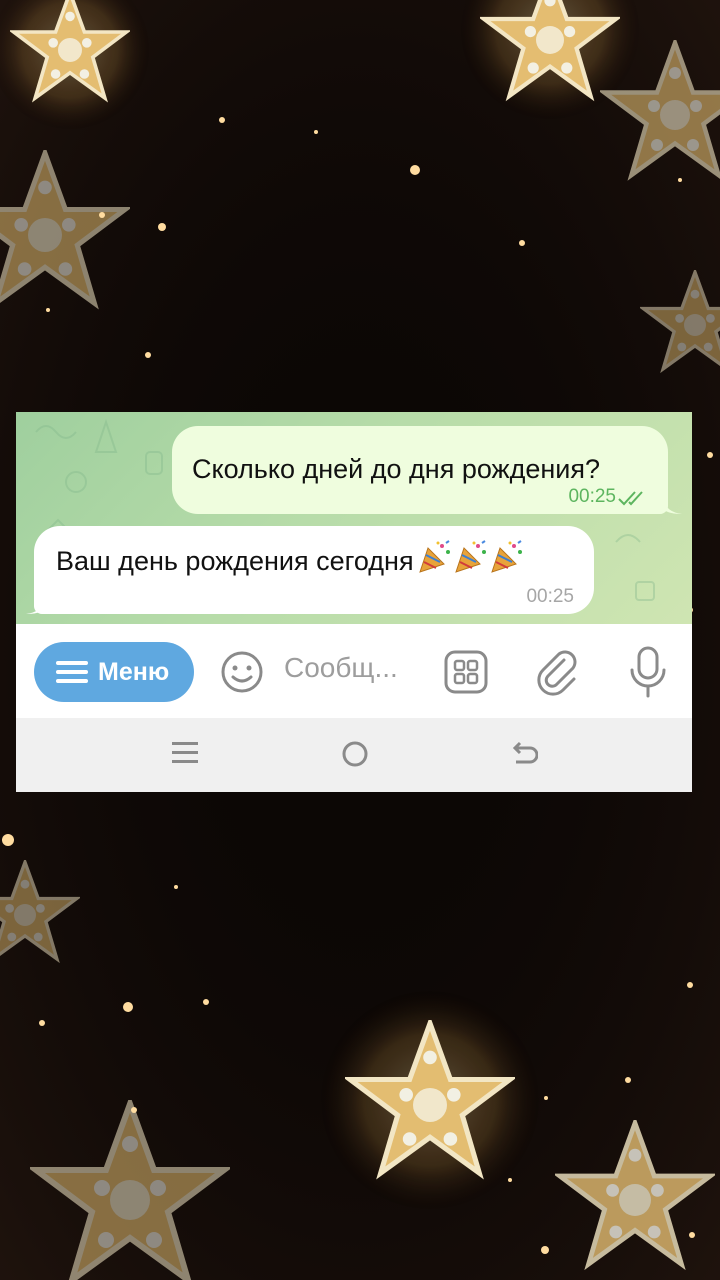 This screenshot has height=1280, width=720. I want to click on system-navigation-bar, so click(354, 755).